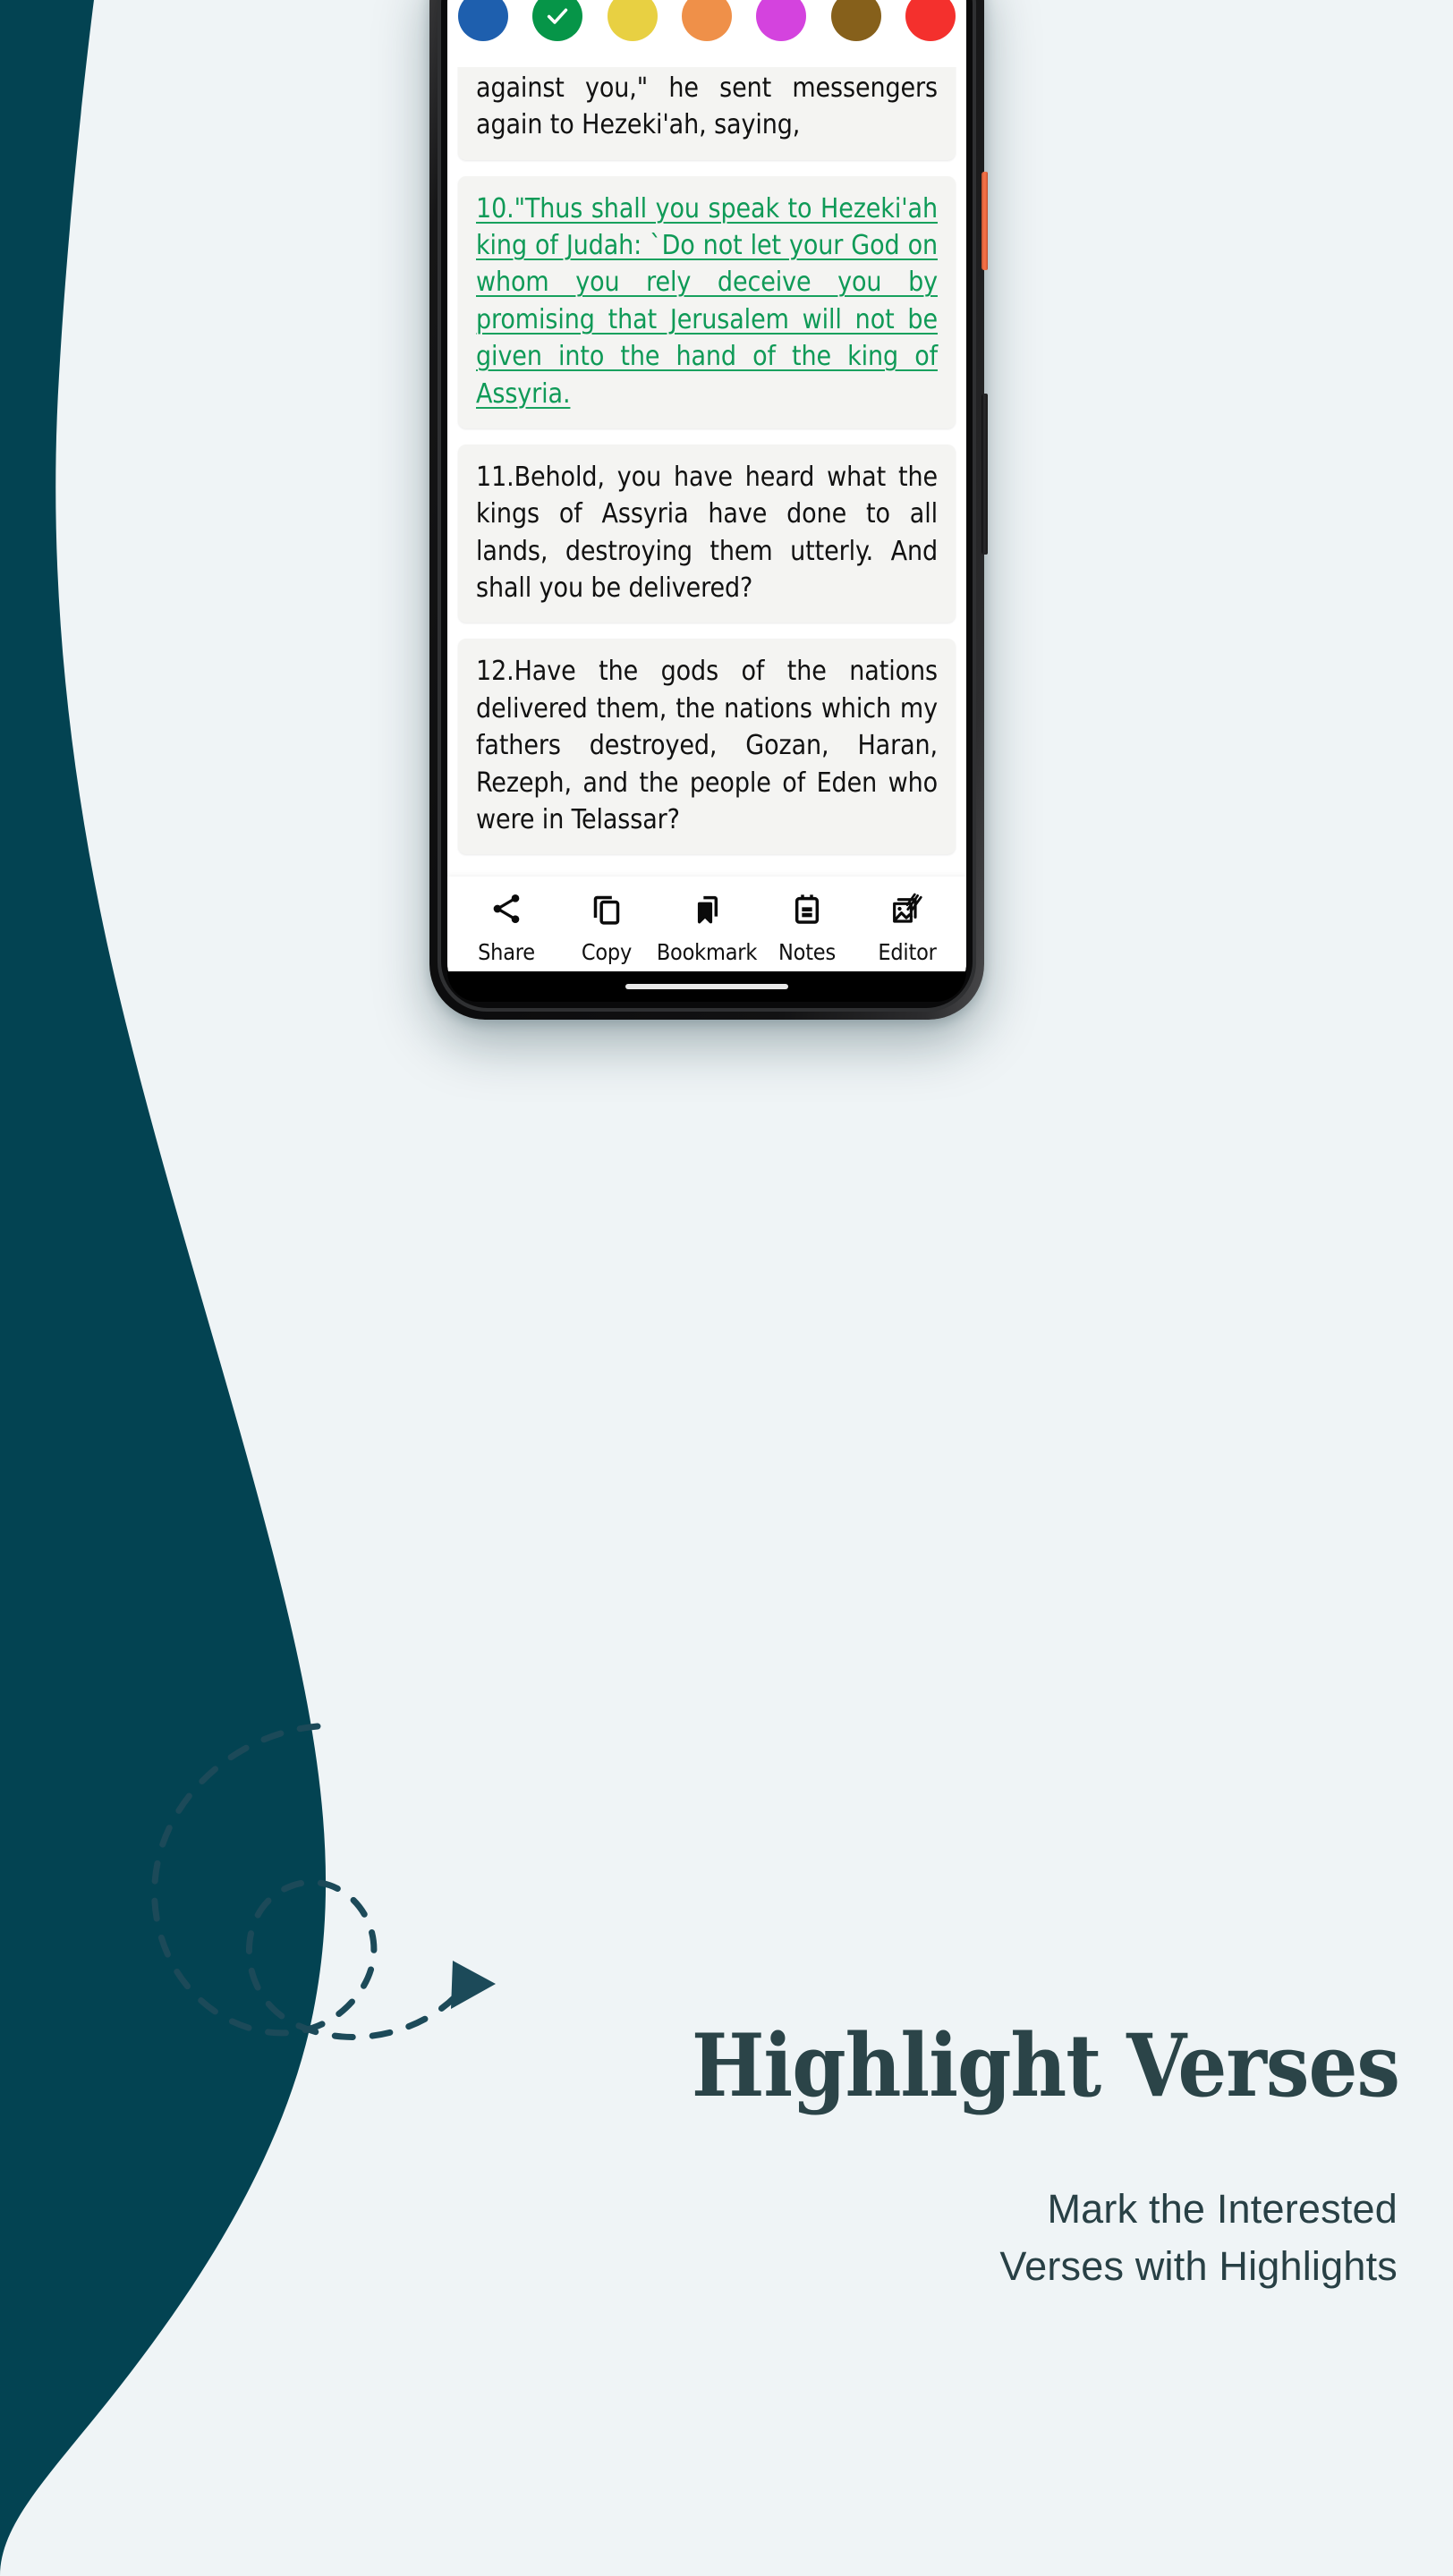  Describe the element at coordinates (557, 16) in the screenshot. I see `check-icon` at that location.